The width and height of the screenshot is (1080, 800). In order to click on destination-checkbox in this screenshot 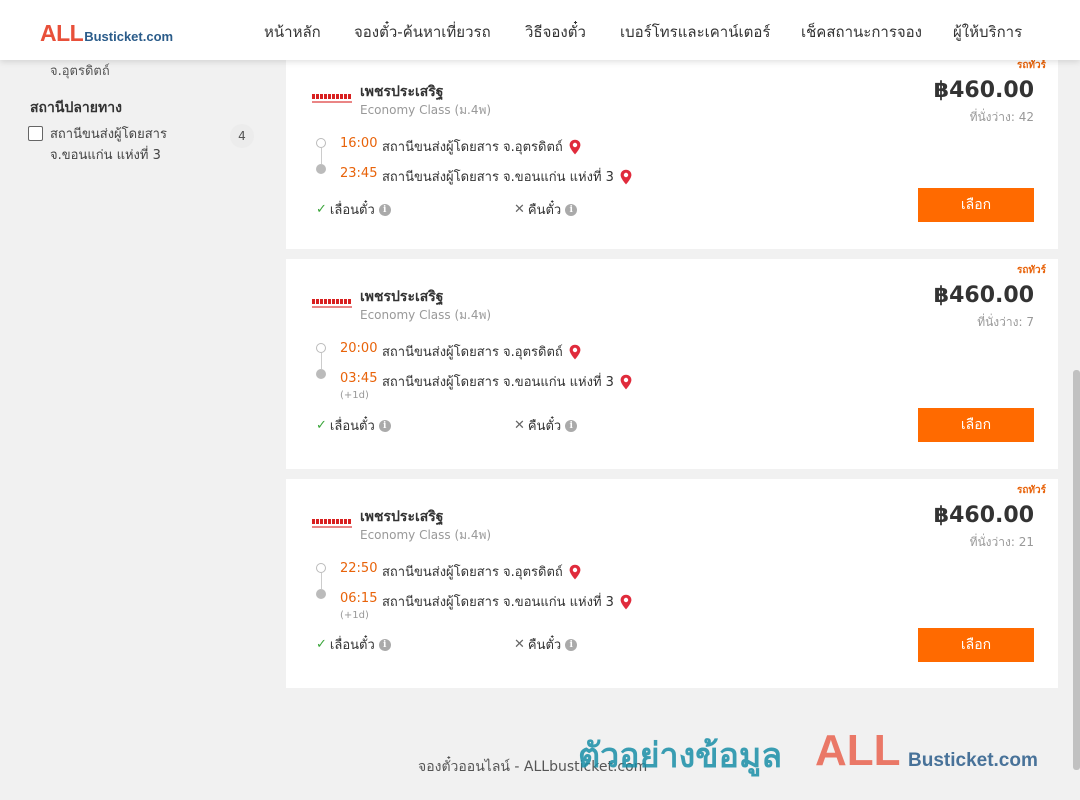, I will do `click(35, 133)`.